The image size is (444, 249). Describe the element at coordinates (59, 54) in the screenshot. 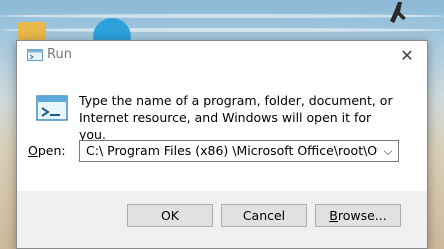

I see `window-title: Run` at that location.